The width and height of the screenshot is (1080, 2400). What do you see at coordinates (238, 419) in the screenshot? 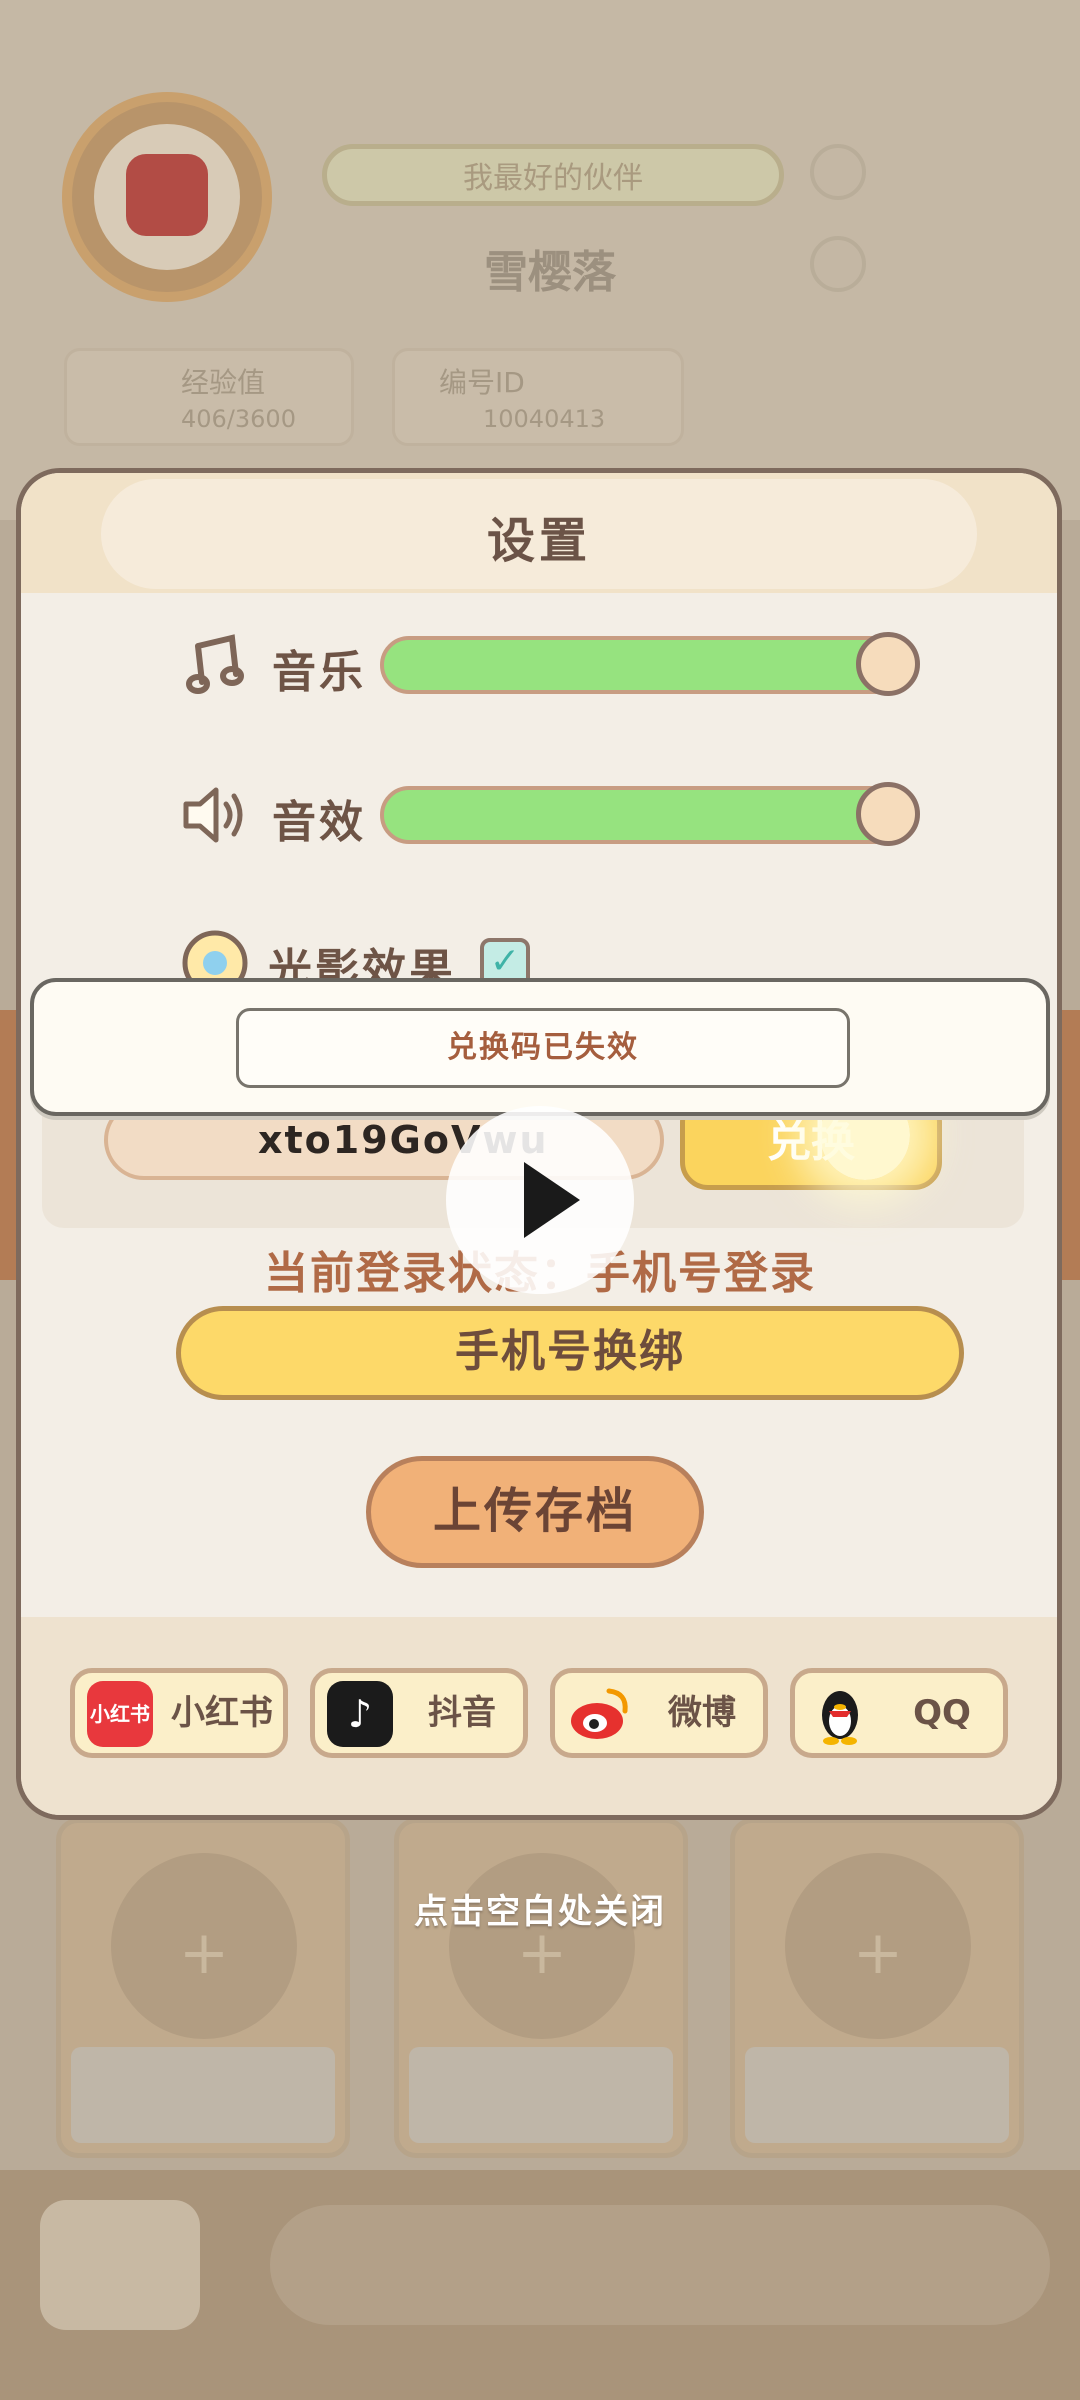
I see `exp-value: 406/3600` at bounding box center [238, 419].